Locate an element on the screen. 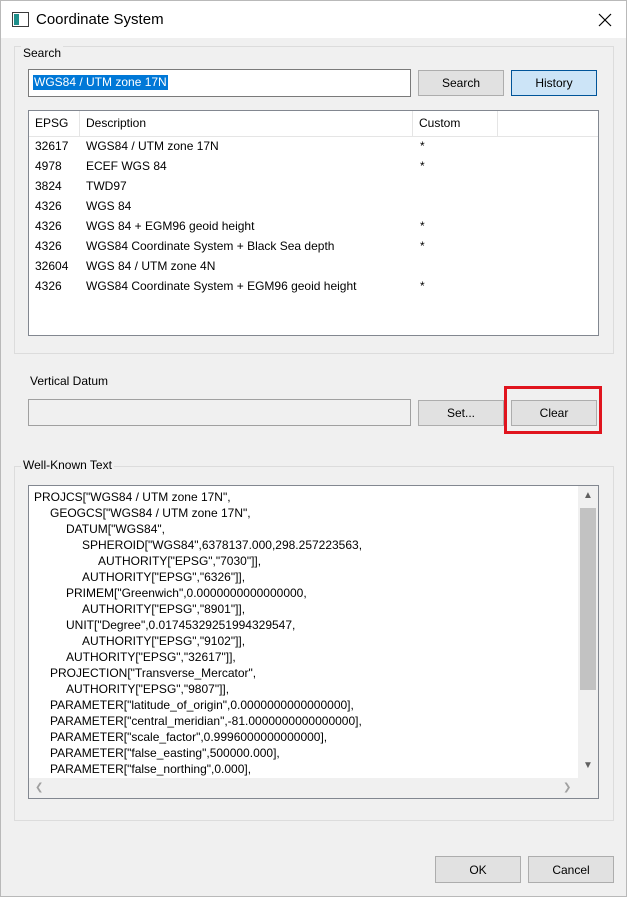 Image resolution: width=627 pixels, height=897 pixels. table-row: 4978 ECEF WGS 84 * is located at coordinates (313, 166).